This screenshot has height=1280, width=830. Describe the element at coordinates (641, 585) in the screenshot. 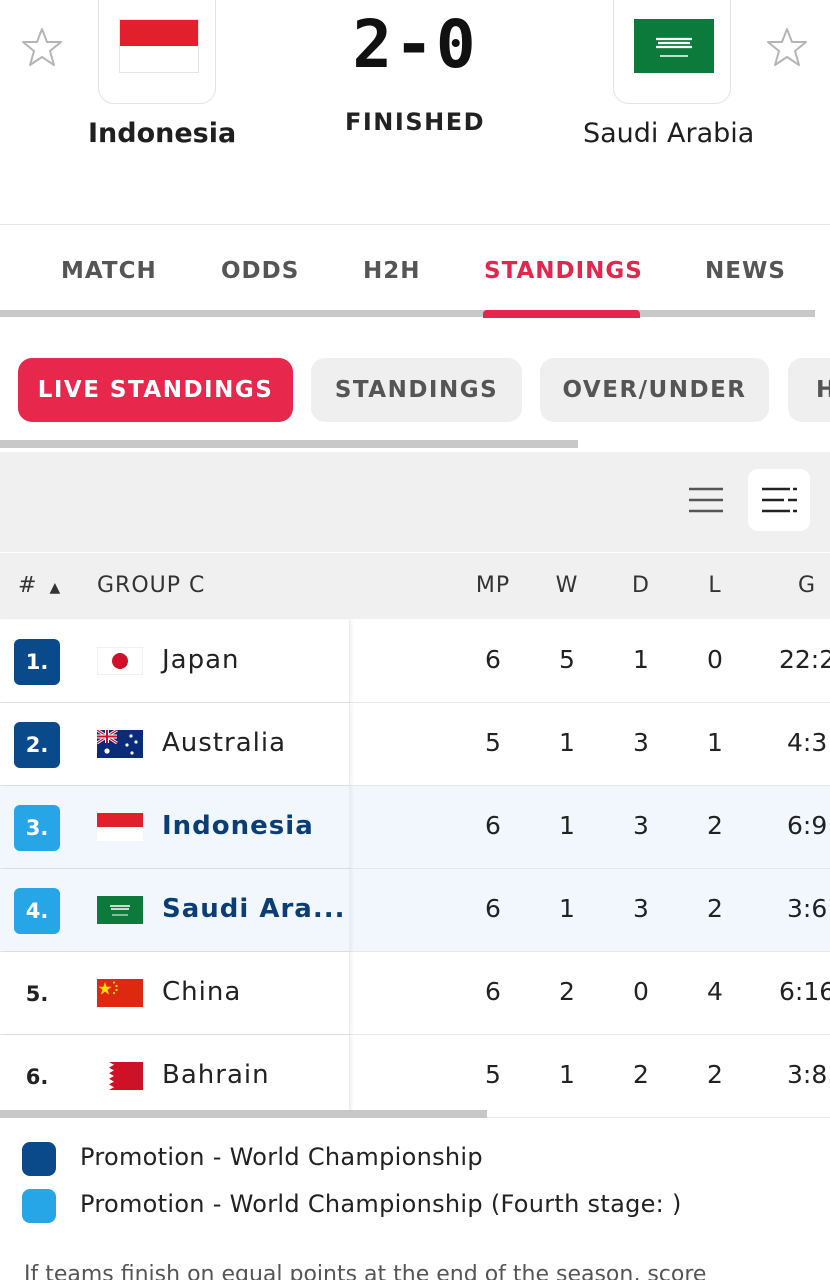

I see `d-column-header: D` at that location.